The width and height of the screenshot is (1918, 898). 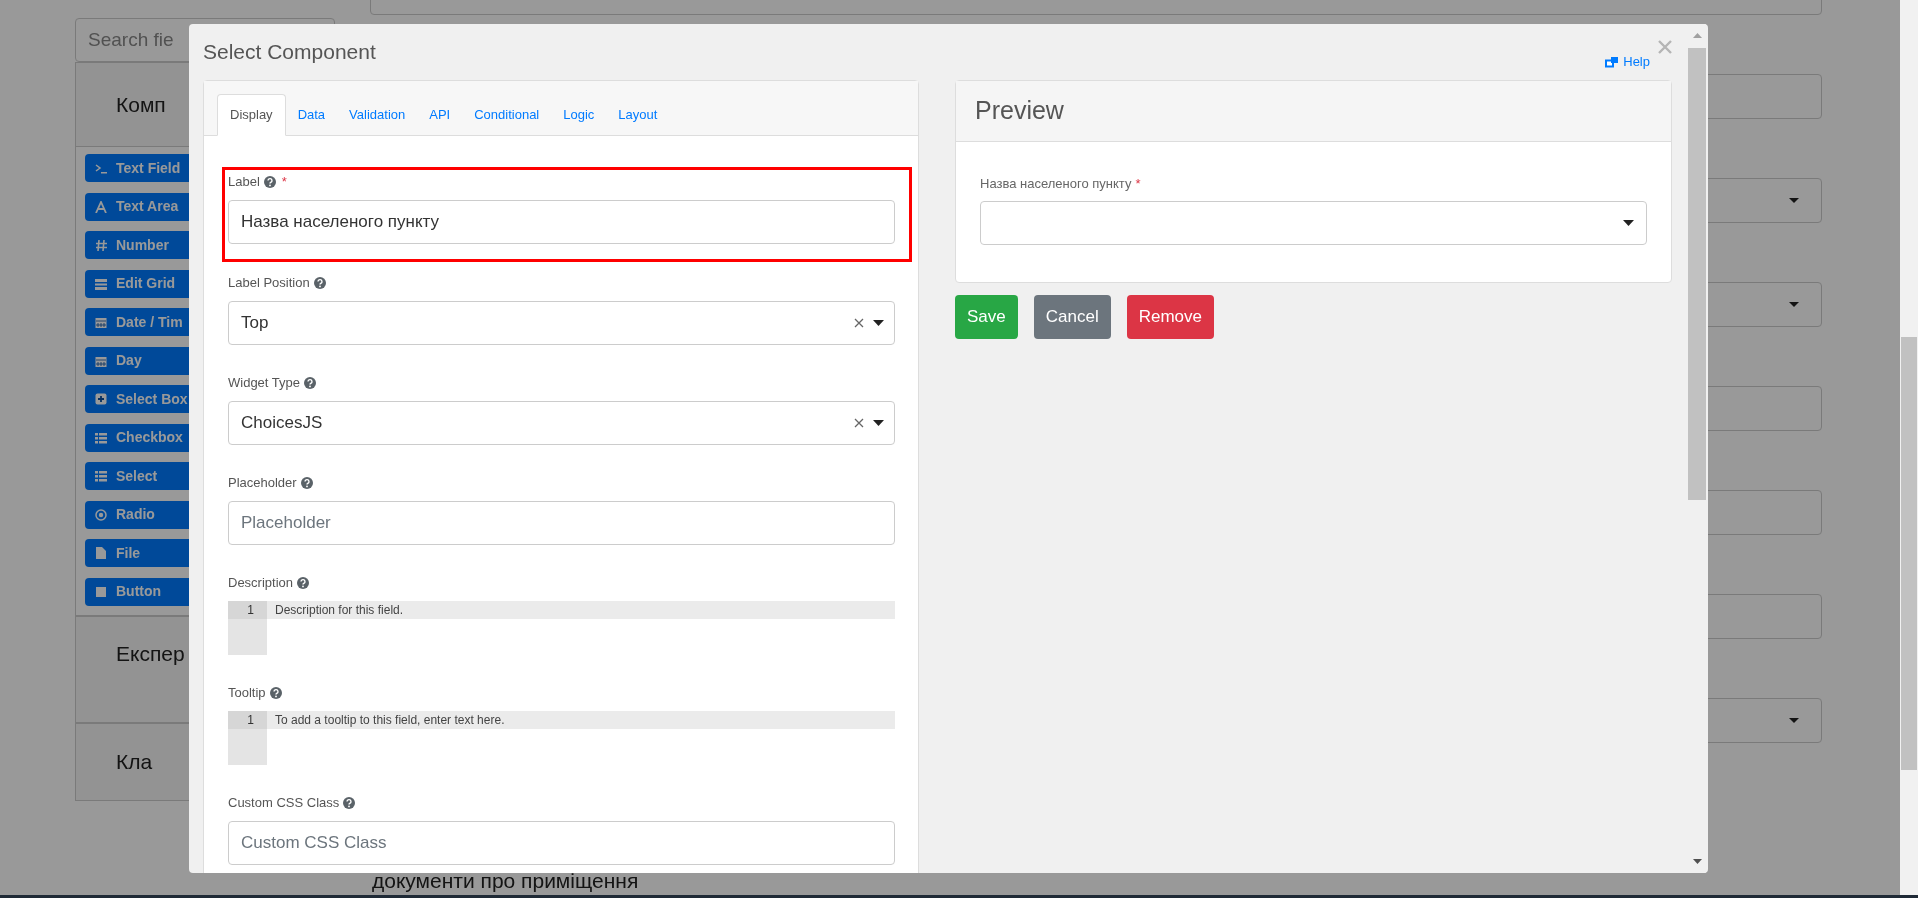 What do you see at coordinates (1056, 184) in the screenshot?
I see `field-label: Назва населеного пункту` at bounding box center [1056, 184].